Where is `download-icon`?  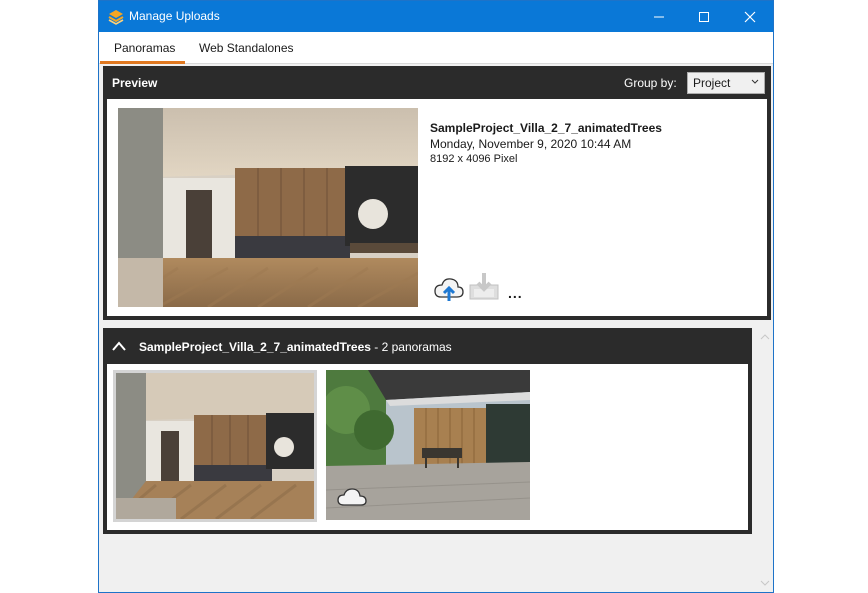 download-icon is located at coordinates (484, 286).